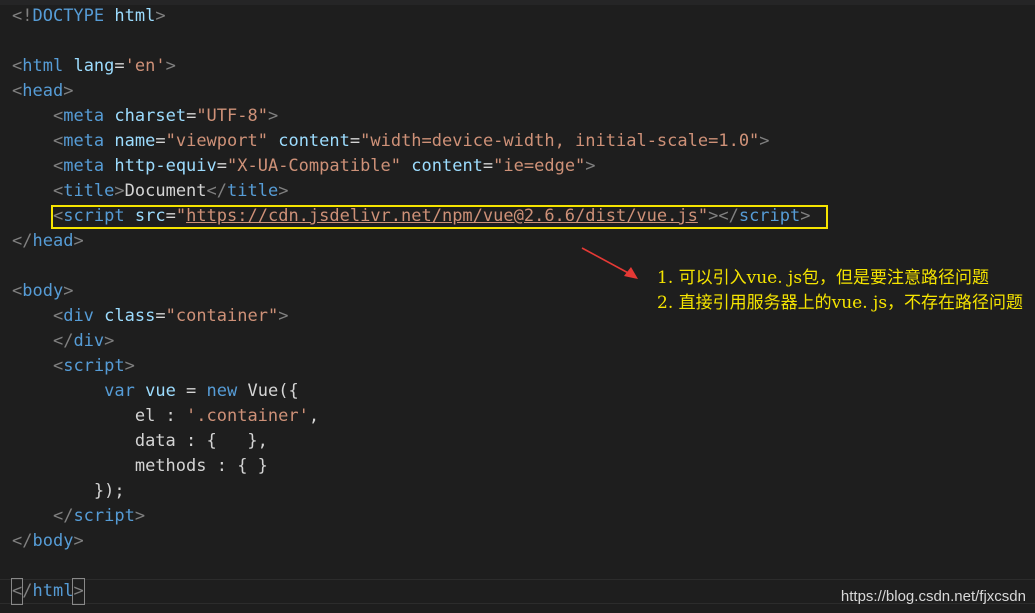 This screenshot has height=613, width=1035. I want to click on token-keyword: var, so click(119, 391).